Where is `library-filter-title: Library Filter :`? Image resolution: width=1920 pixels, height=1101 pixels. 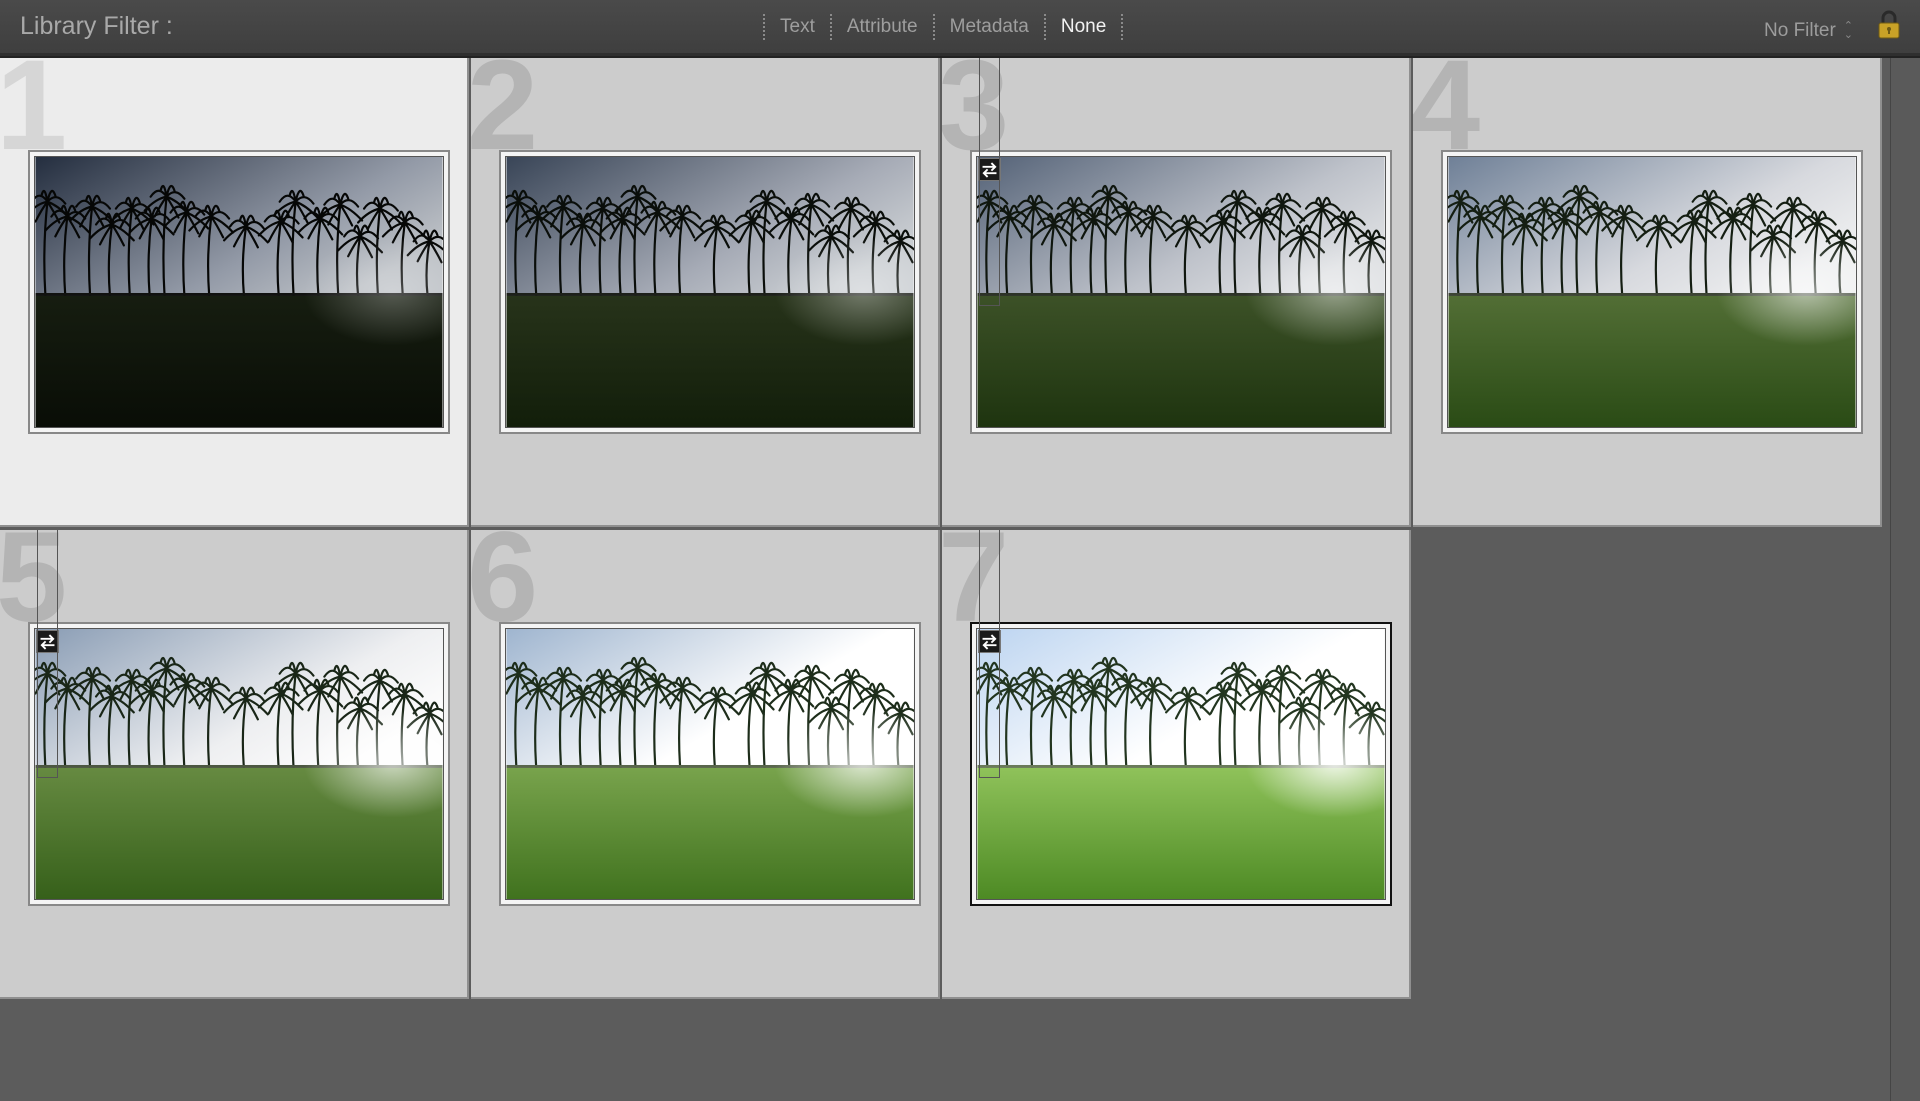
library-filter-title: Library Filter : is located at coordinates (96, 26).